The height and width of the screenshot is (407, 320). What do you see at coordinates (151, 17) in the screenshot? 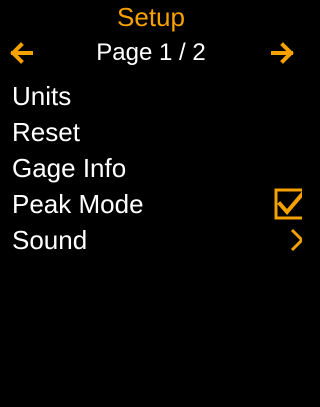
I see `page-title: Setup` at bounding box center [151, 17].